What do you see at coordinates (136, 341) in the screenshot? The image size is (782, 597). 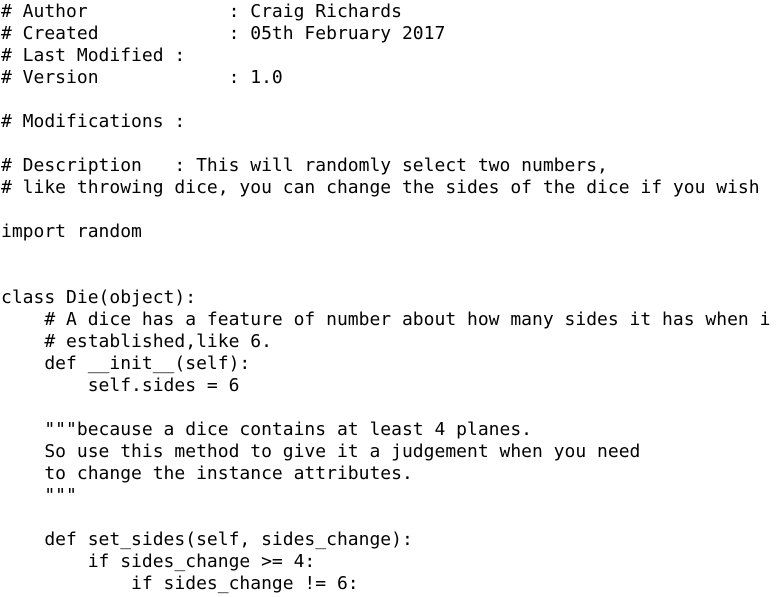 I see `code-line: # established,like 6.` at bounding box center [136, 341].